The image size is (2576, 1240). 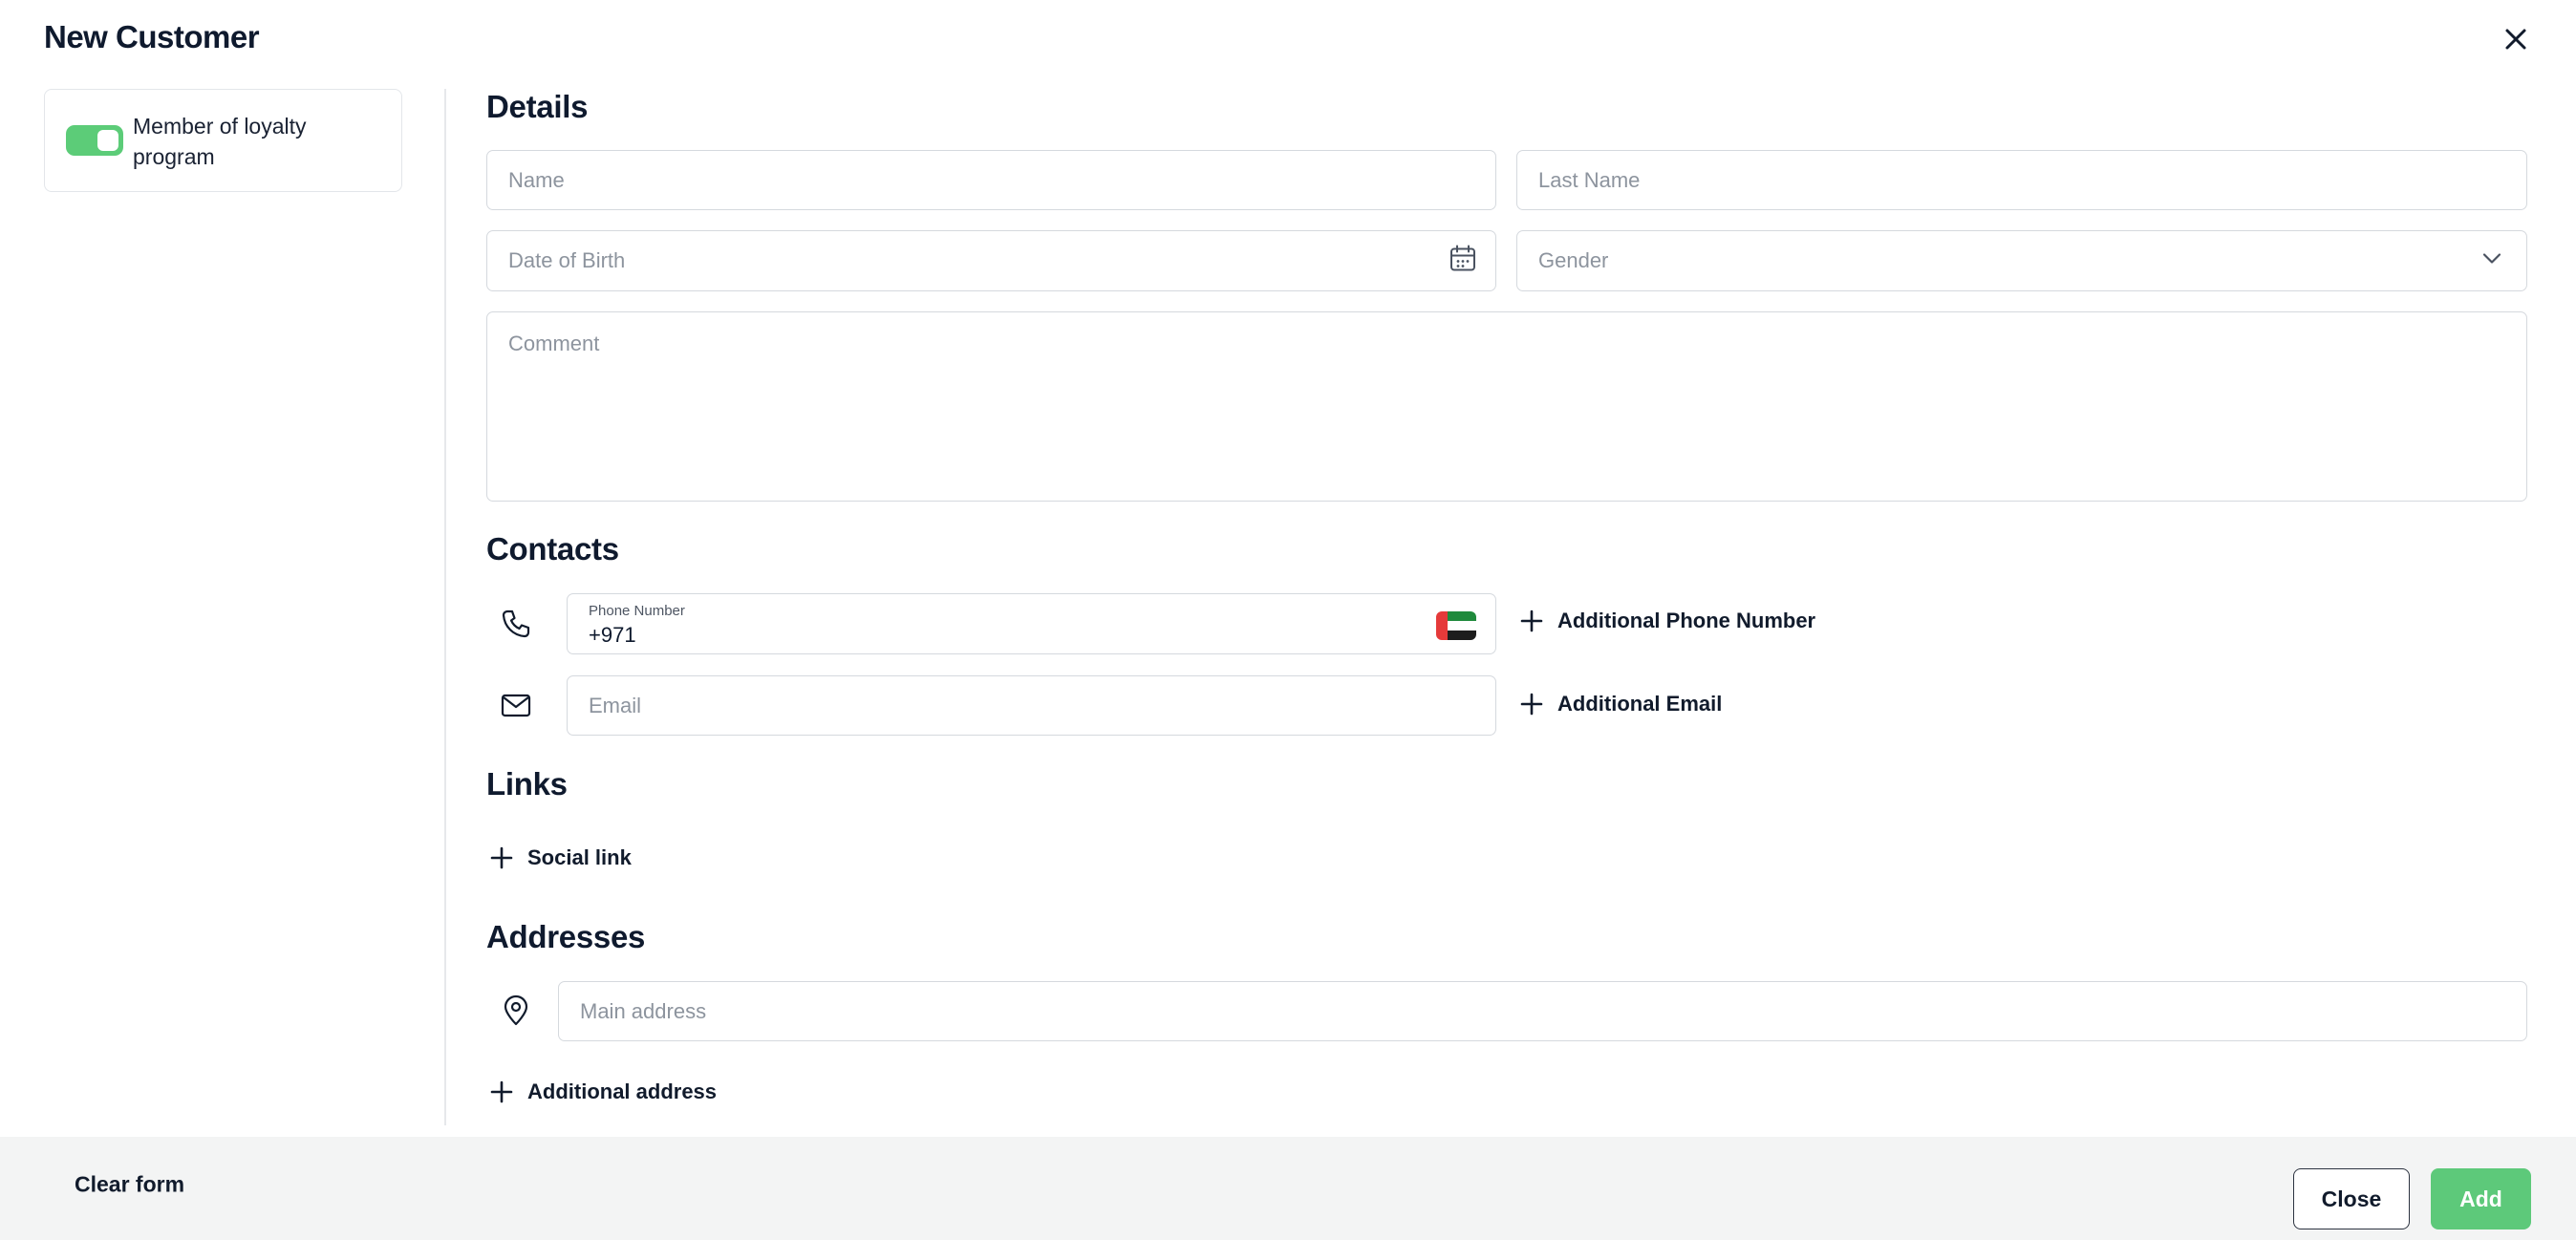 What do you see at coordinates (94, 140) in the screenshot?
I see `loyalty-toggle` at bounding box center [94, 140].